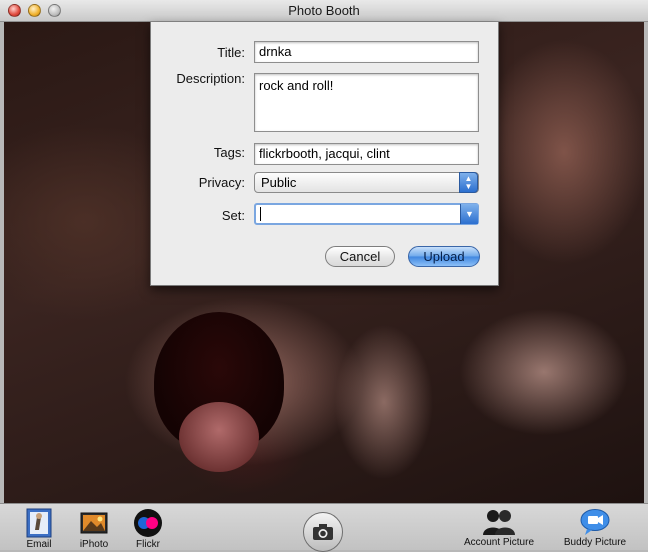 This screenshot has height=552, width=648. I want to click on iphoto-label: iPhoto, so click(94, 544).